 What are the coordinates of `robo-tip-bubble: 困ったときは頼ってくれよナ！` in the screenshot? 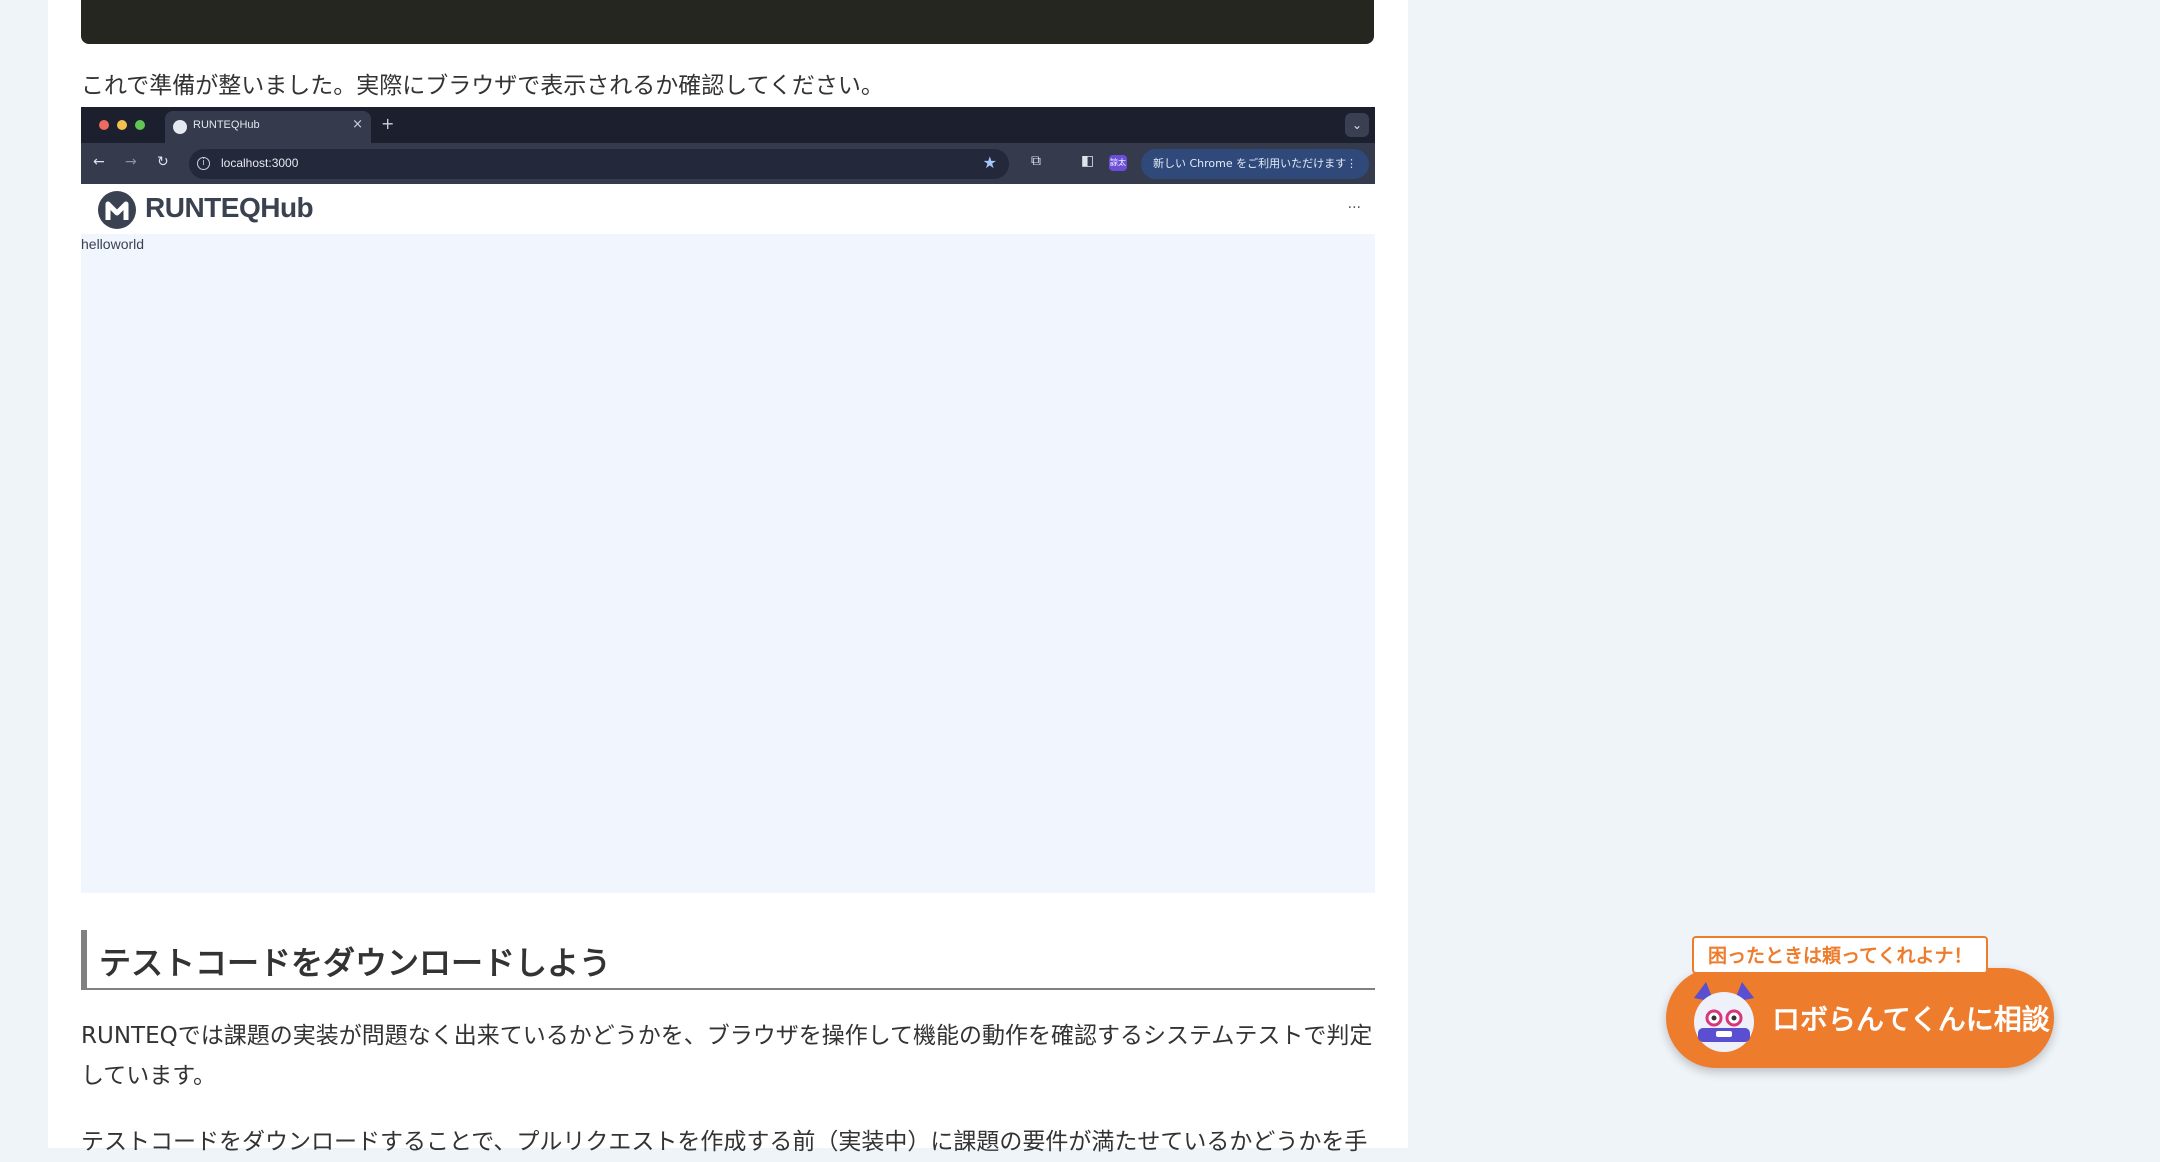 It's located at (1840, 955).